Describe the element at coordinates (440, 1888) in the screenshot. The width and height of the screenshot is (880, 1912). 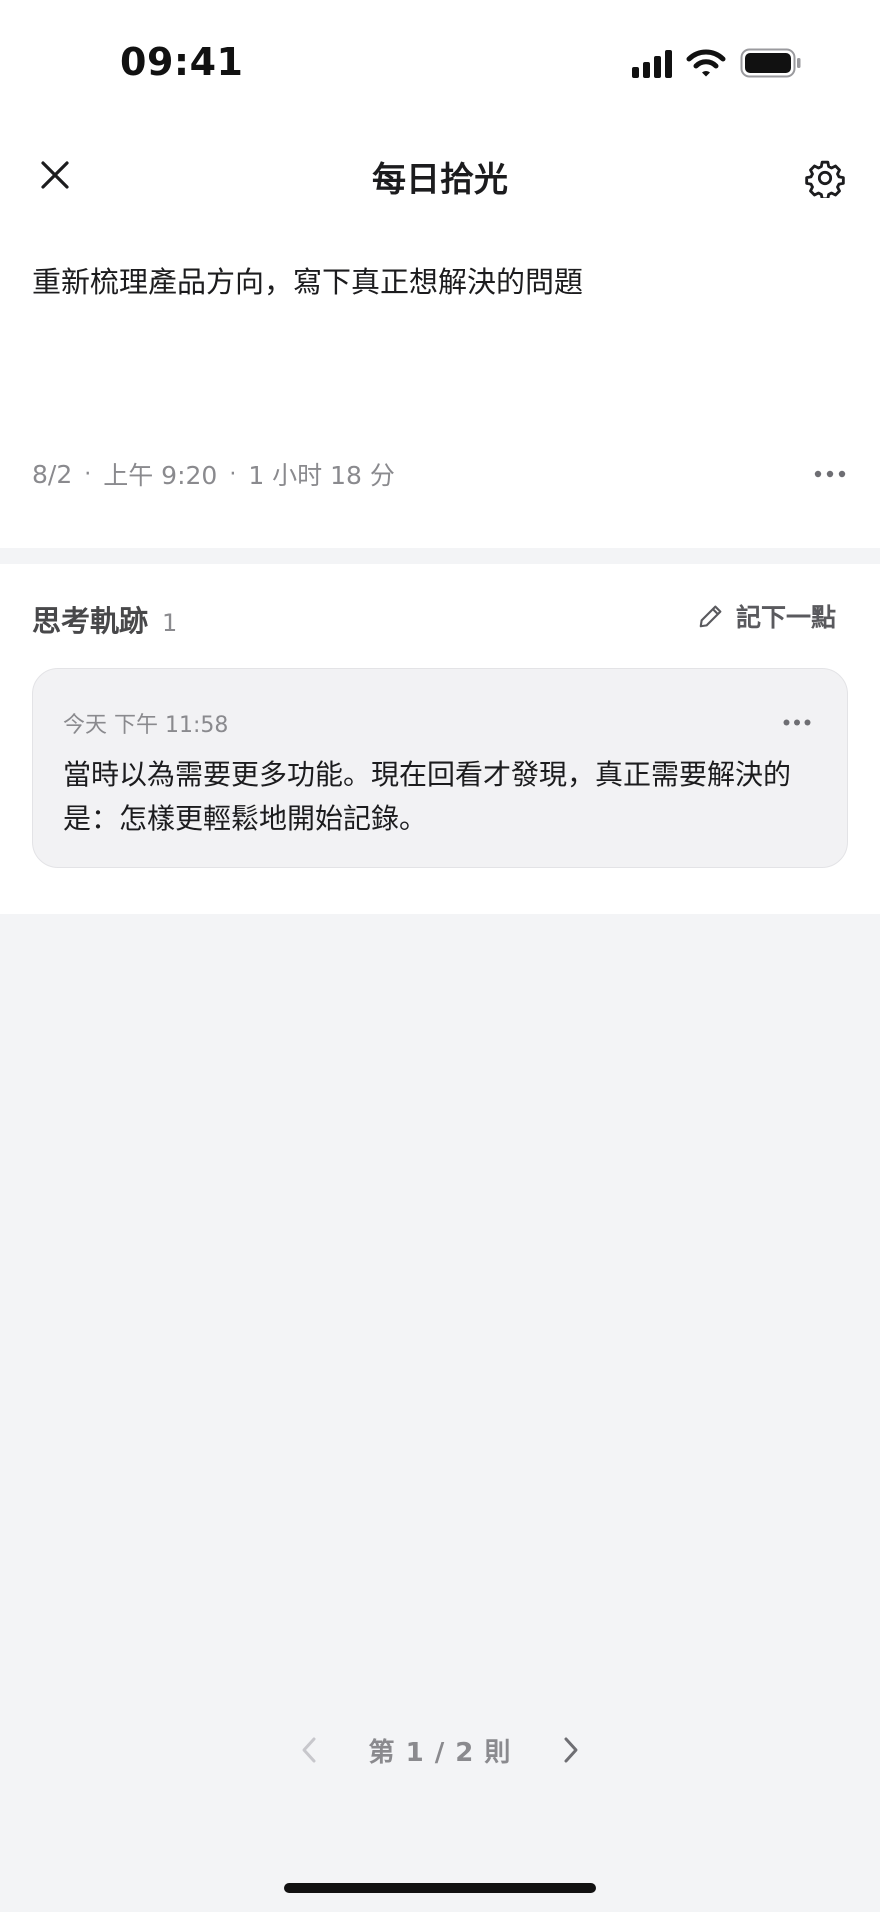
I see `home-indicator` at that location.